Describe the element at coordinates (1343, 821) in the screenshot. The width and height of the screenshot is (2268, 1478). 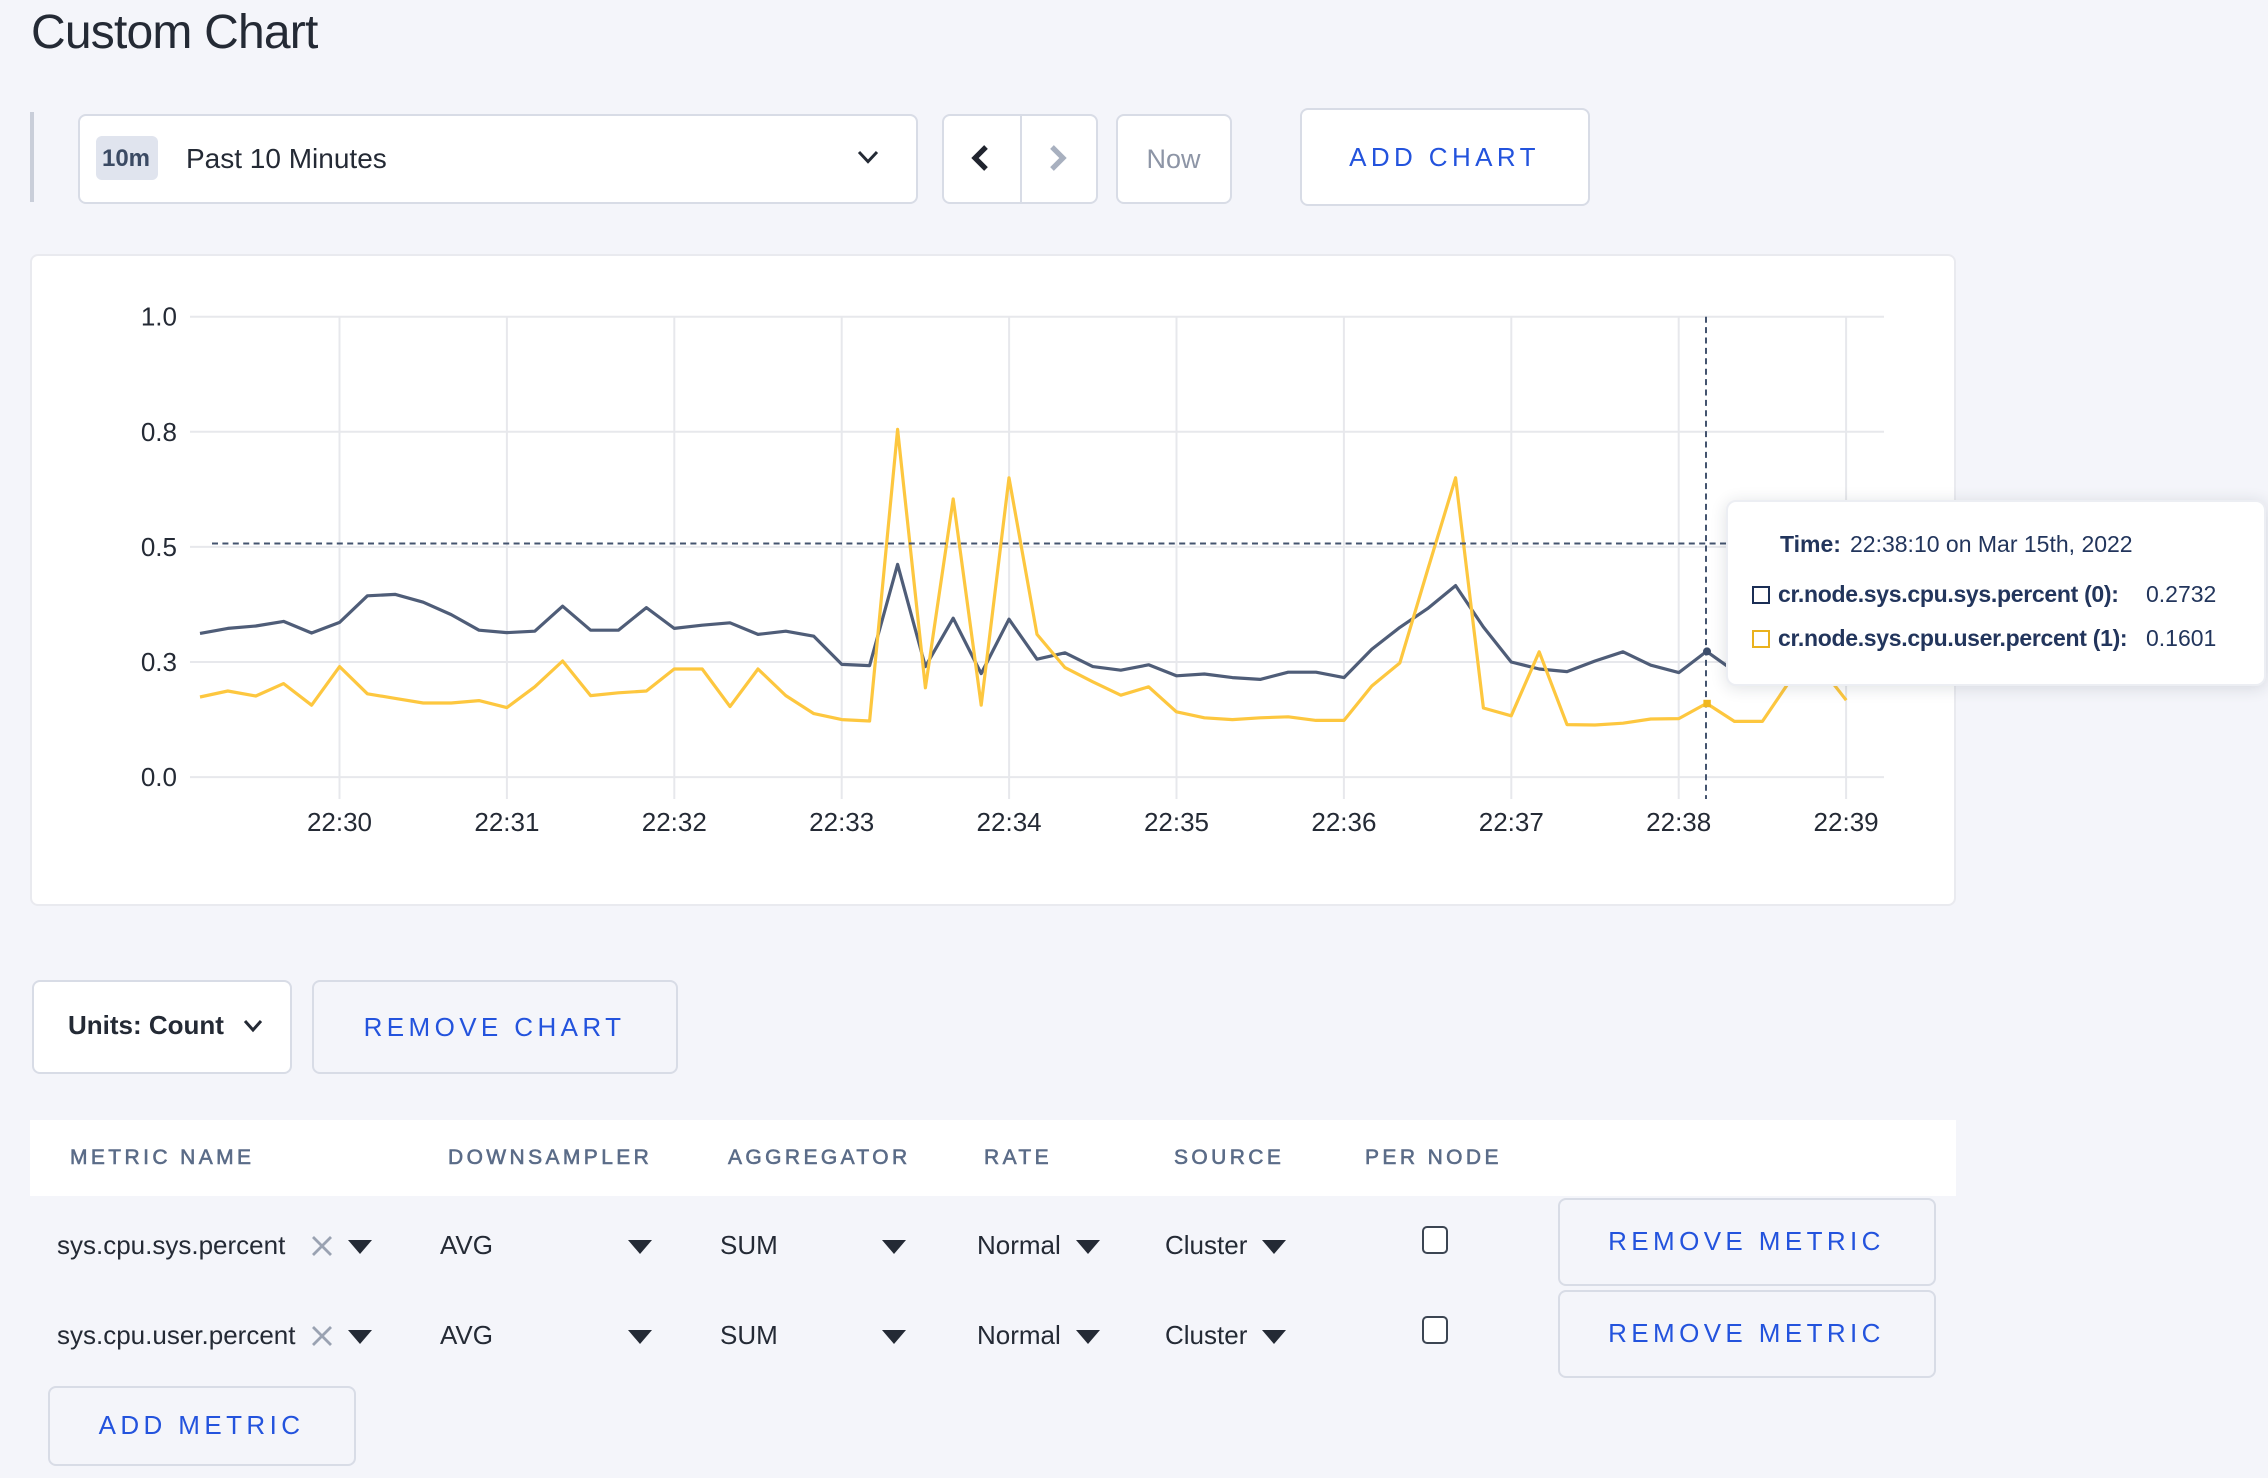
I see `svg-text: 22:36` at that location.